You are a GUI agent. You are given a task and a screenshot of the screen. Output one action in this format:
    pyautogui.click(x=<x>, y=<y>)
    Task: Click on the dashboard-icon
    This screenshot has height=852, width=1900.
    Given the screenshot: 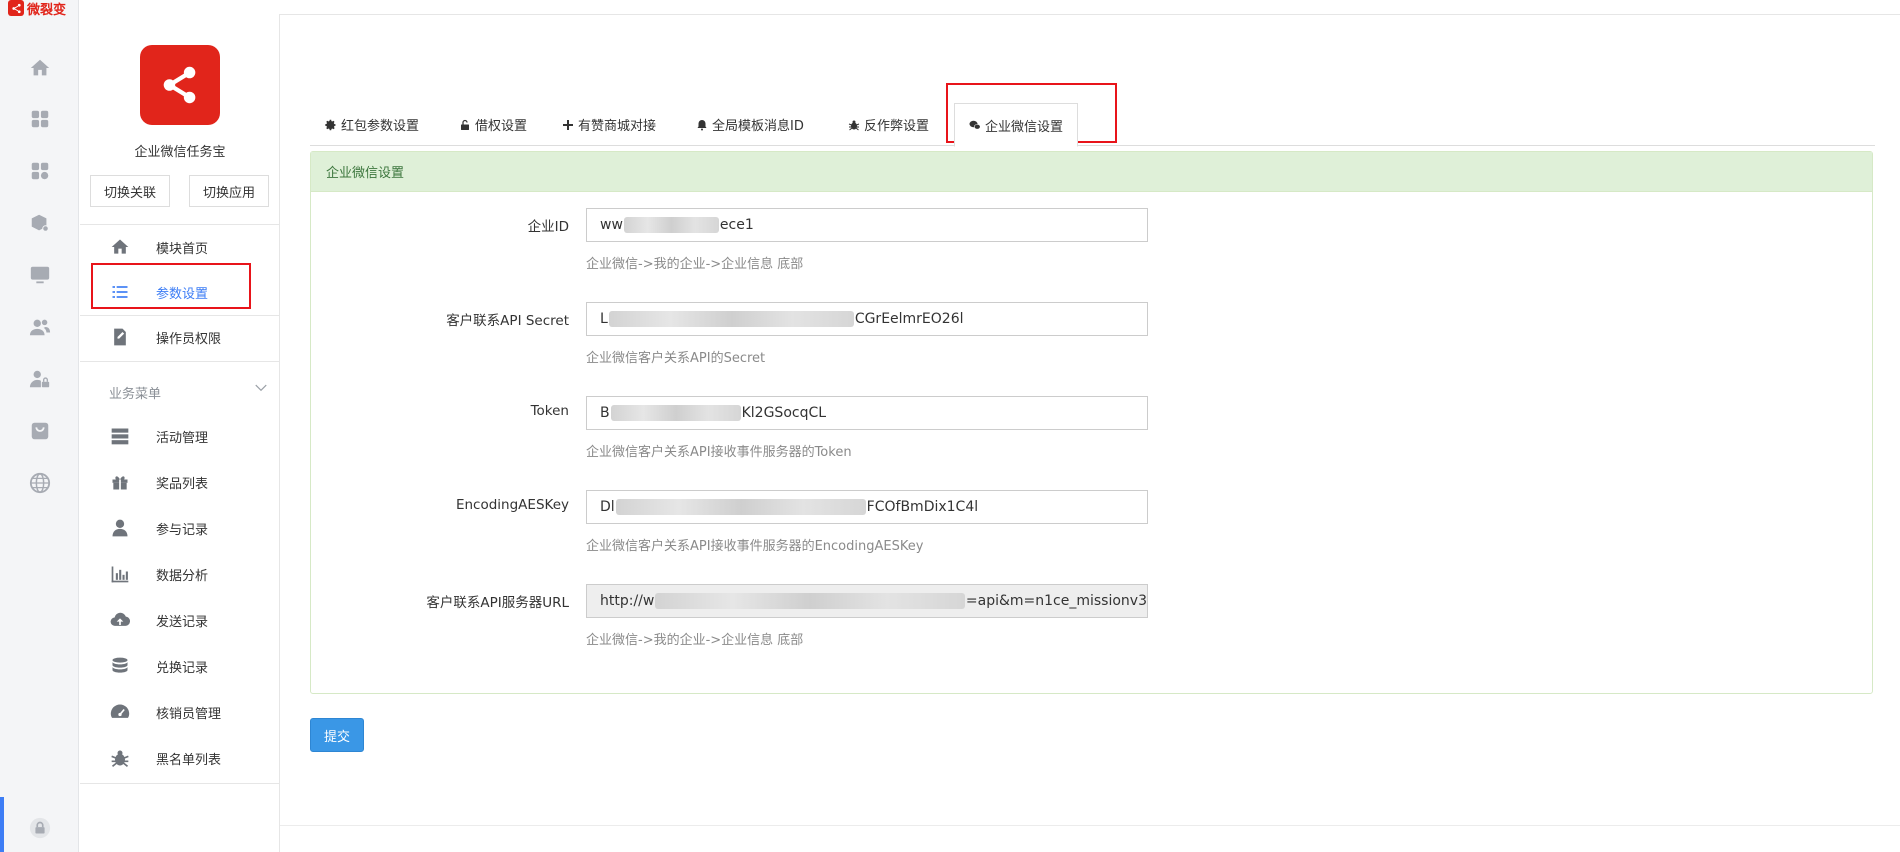 What is the action you would take?
    pyautogui.click(x=120, y=712)
    